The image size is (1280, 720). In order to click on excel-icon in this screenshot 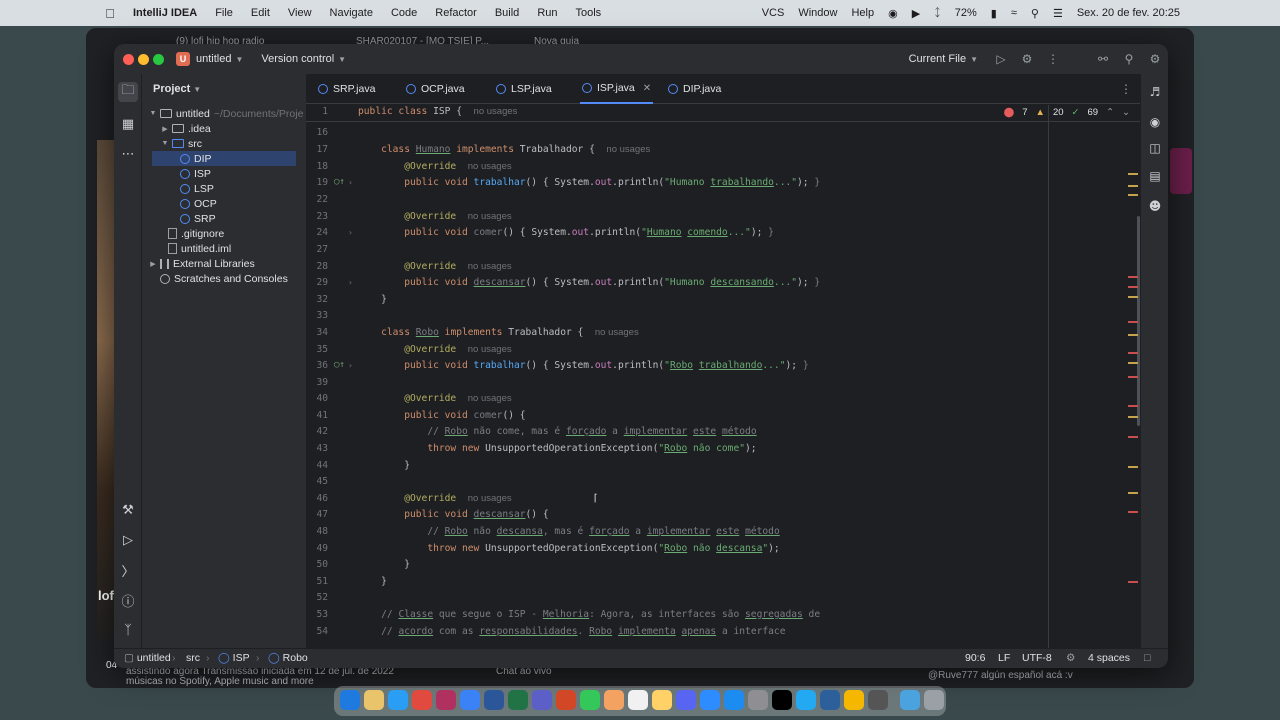, I will do `click(518, 700)`.